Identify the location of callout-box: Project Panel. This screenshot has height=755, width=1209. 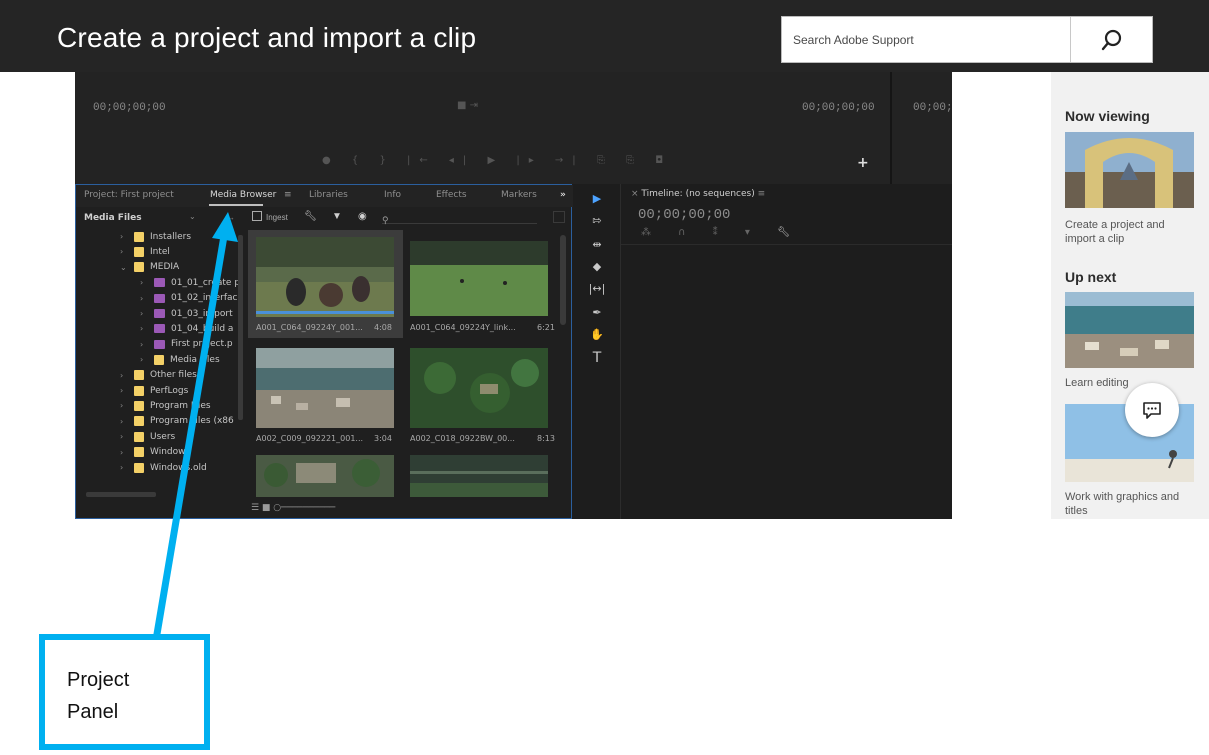
(124, 692).